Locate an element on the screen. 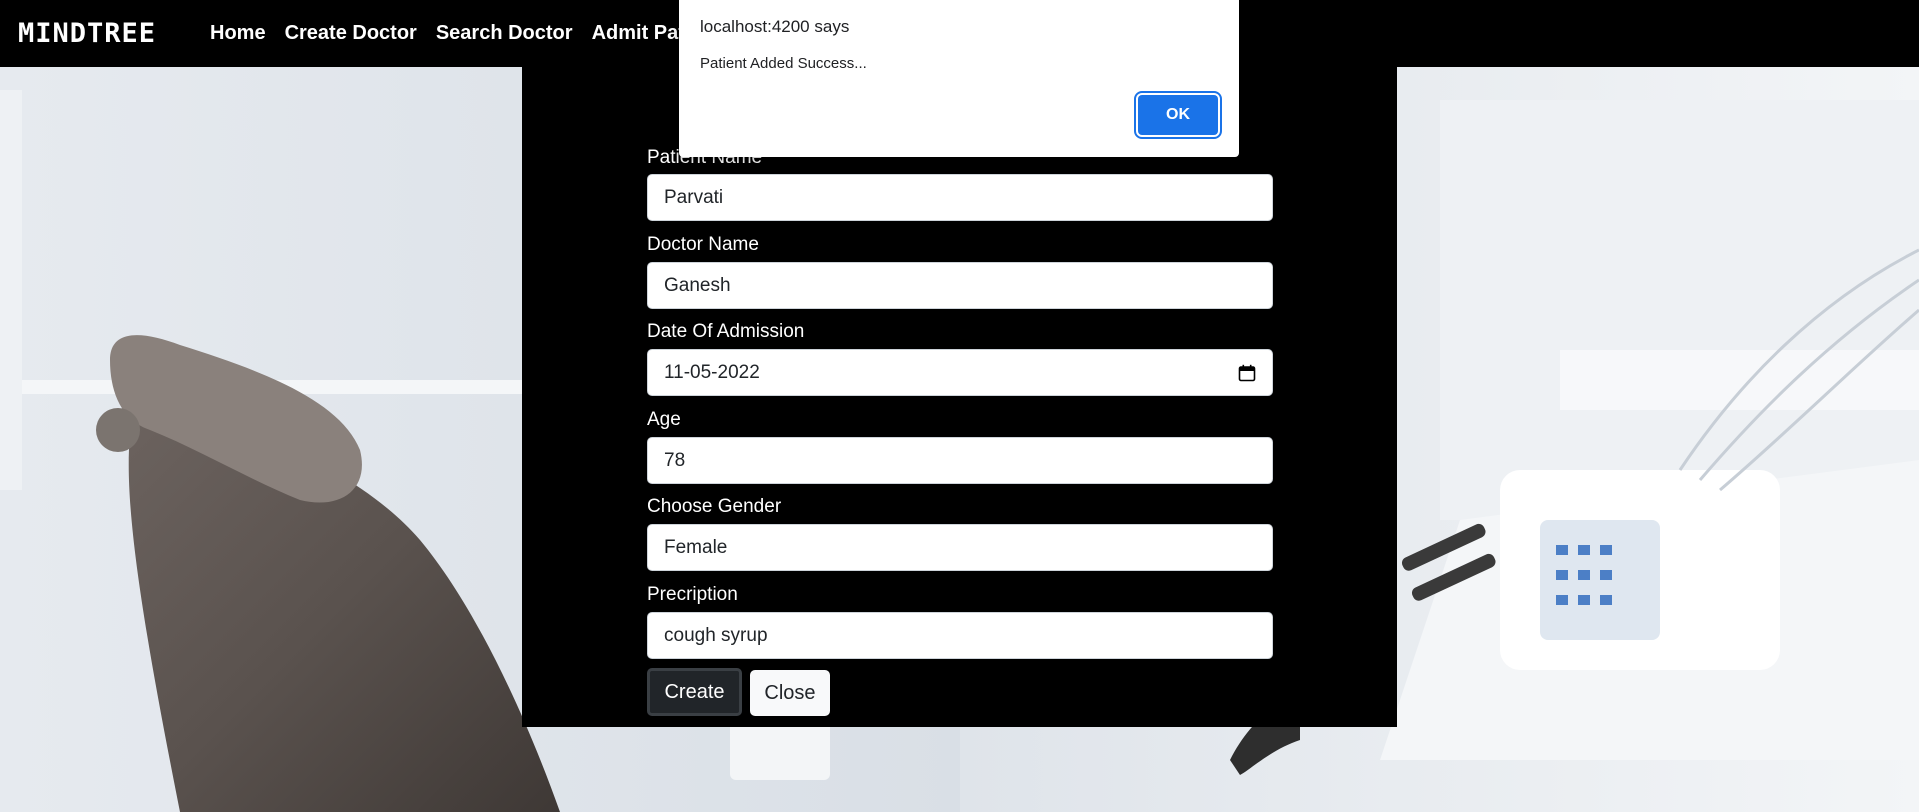  calendar-icon is located at coordinates (1247, 373).